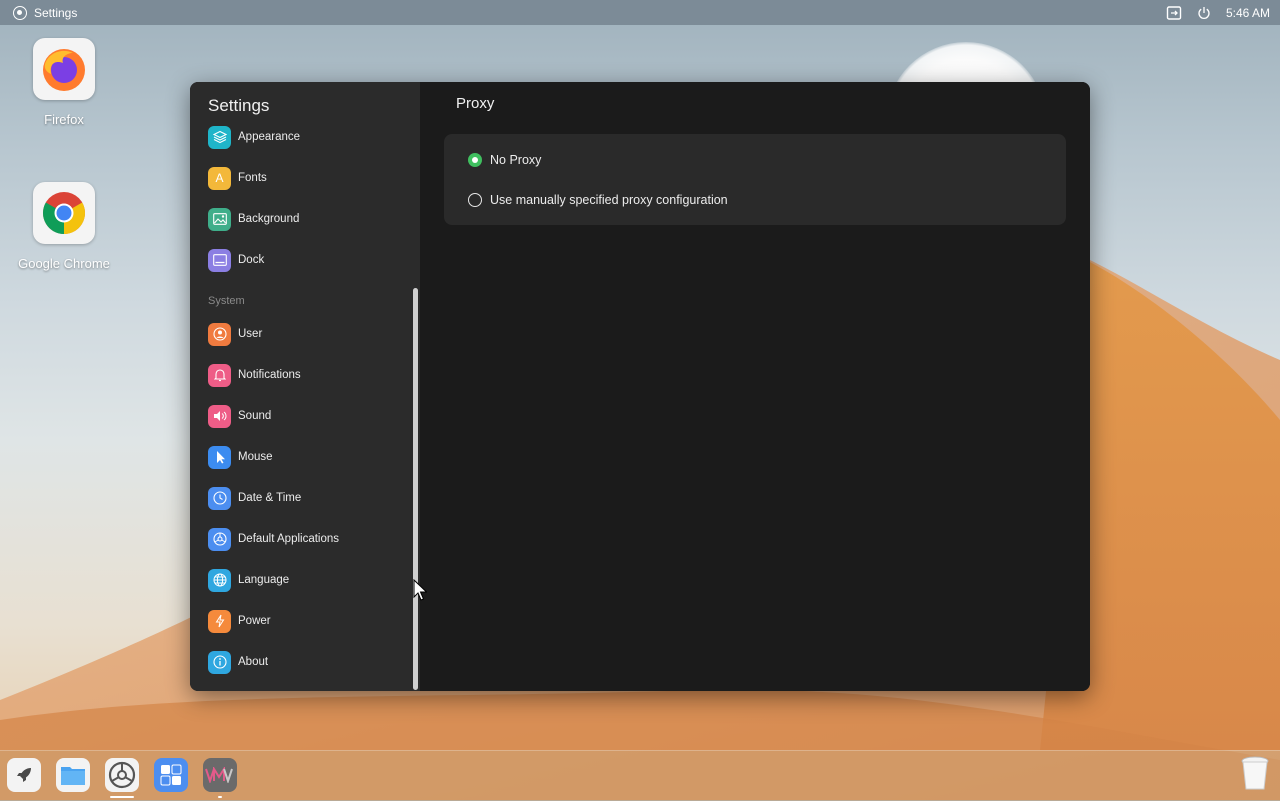 The width and height of the screenshot is (1280, 801). I want to click on settings-app-icon, so click(20, 12).